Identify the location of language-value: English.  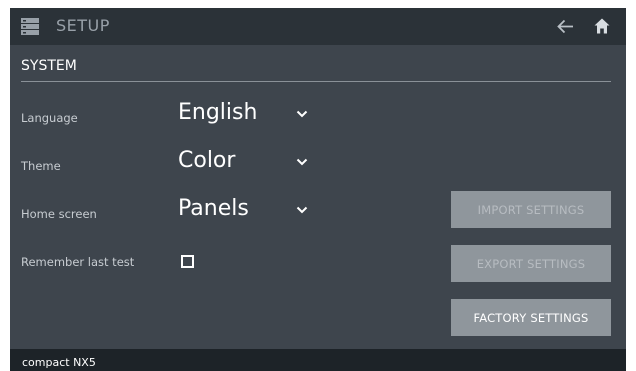
(218, 112).